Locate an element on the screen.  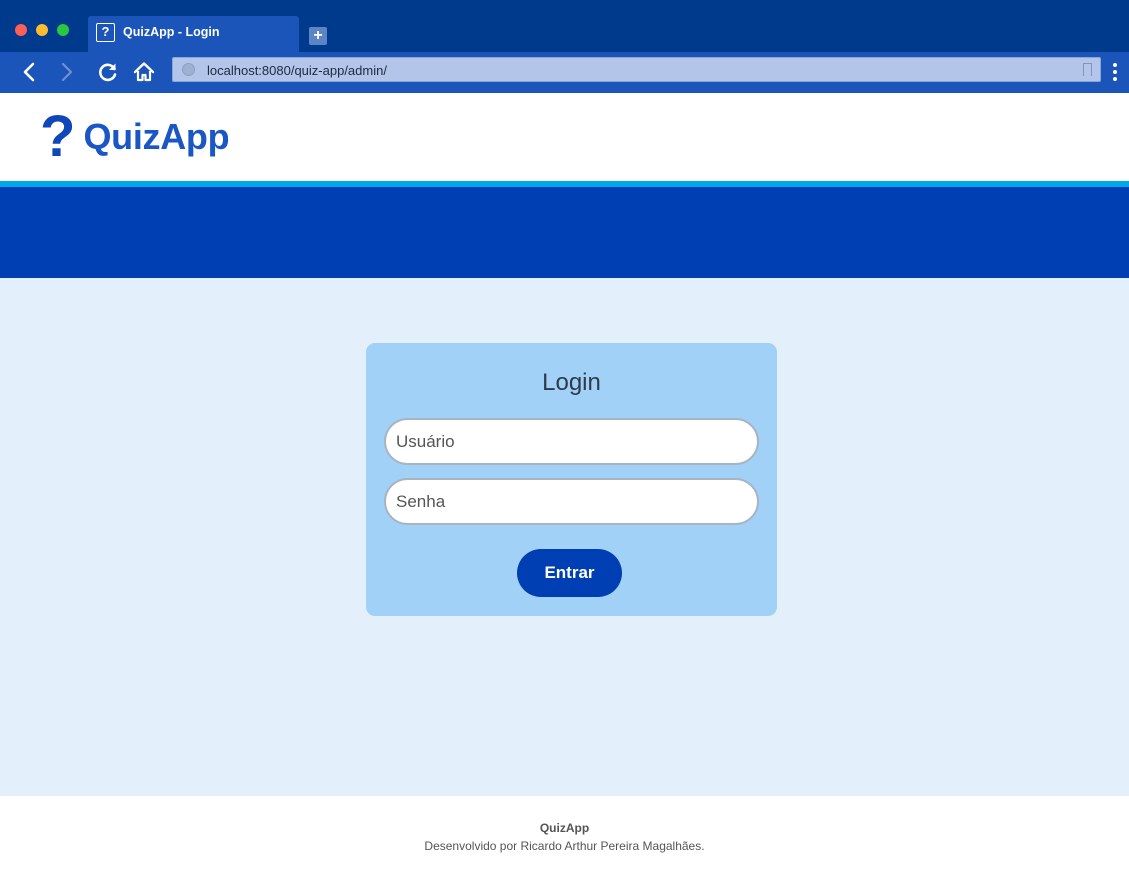
browser-tab: ? QuizApp - Login is located at coordinates (193, 34).